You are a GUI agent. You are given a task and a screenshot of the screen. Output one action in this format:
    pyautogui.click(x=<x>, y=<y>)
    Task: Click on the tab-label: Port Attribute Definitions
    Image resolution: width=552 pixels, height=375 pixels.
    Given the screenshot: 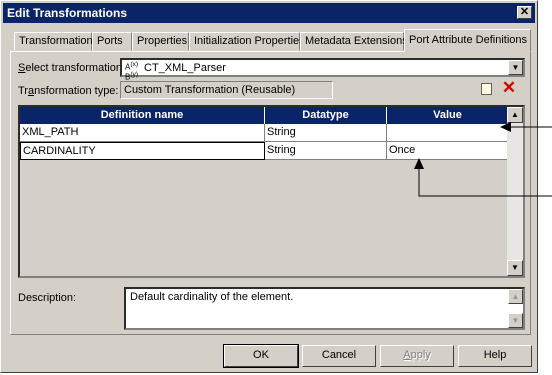 What is the action you would take?
    pyautogui.click(x=468, y=40)
    